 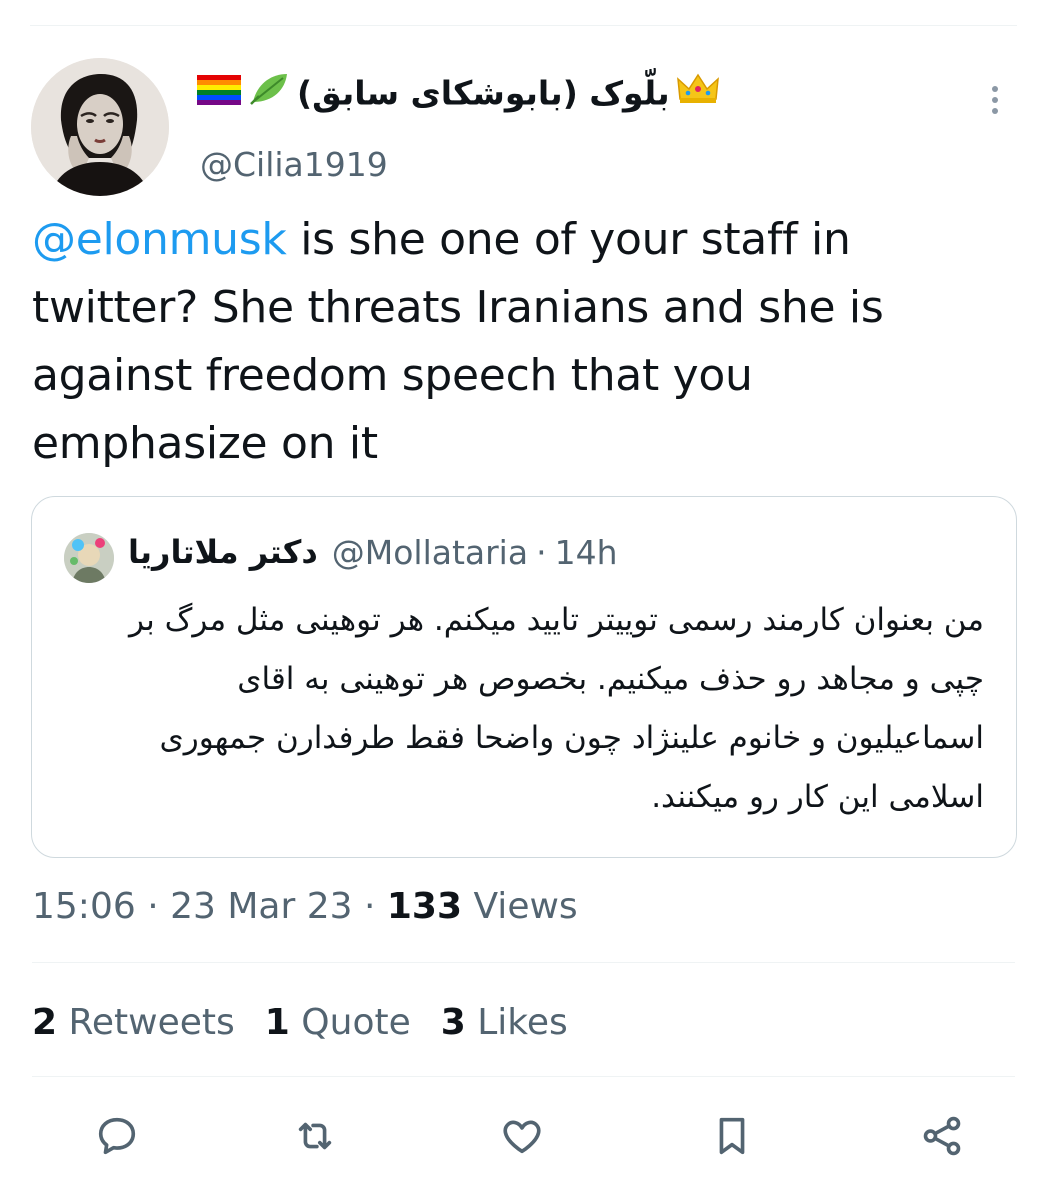 I want to click on mention-link: @elonmusk, so click(x=159, y=239).